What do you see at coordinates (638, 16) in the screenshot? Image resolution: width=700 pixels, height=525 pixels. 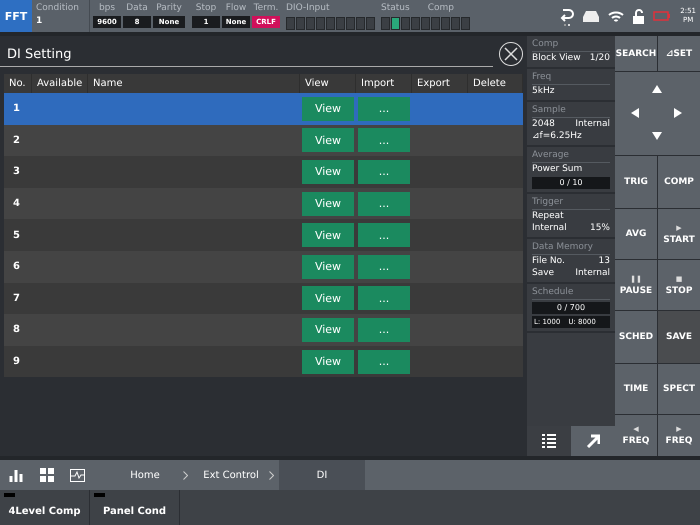 I see `unlock-icon` at bounding box center [638, 16].